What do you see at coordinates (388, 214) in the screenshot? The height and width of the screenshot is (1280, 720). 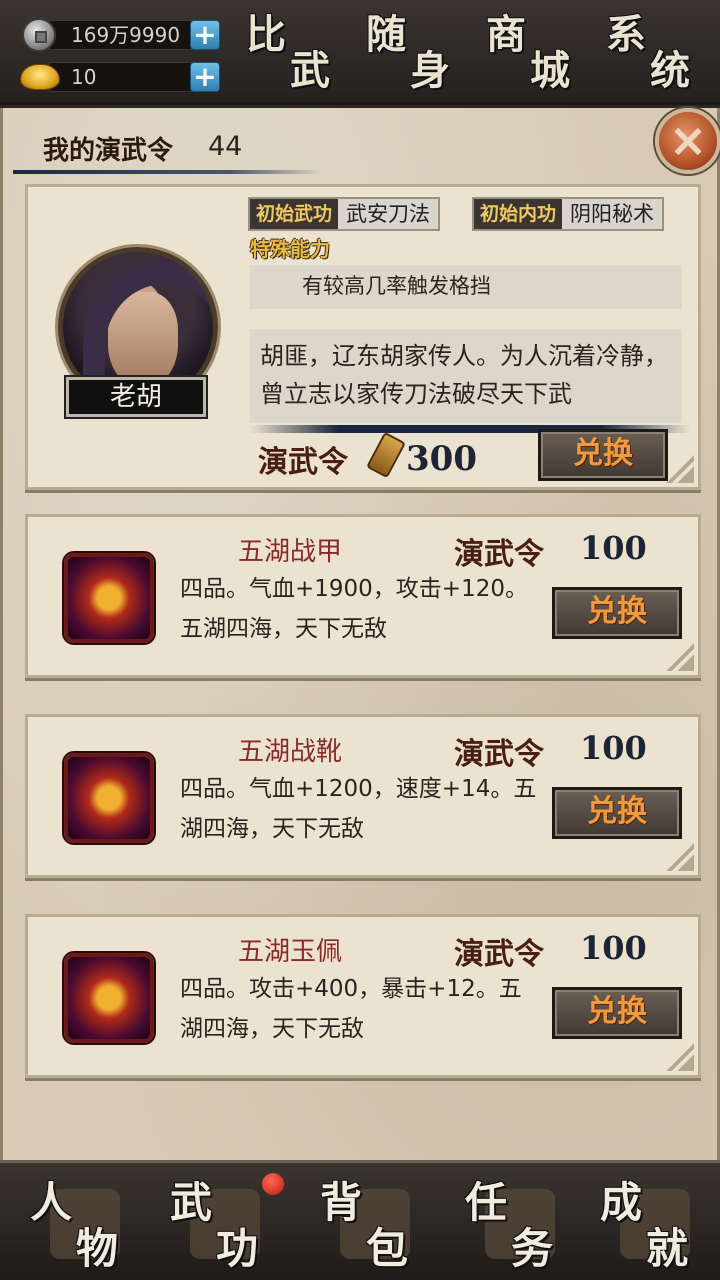 I see `initial-skill-value: 武安刀法` at bounding box center [388, 214].